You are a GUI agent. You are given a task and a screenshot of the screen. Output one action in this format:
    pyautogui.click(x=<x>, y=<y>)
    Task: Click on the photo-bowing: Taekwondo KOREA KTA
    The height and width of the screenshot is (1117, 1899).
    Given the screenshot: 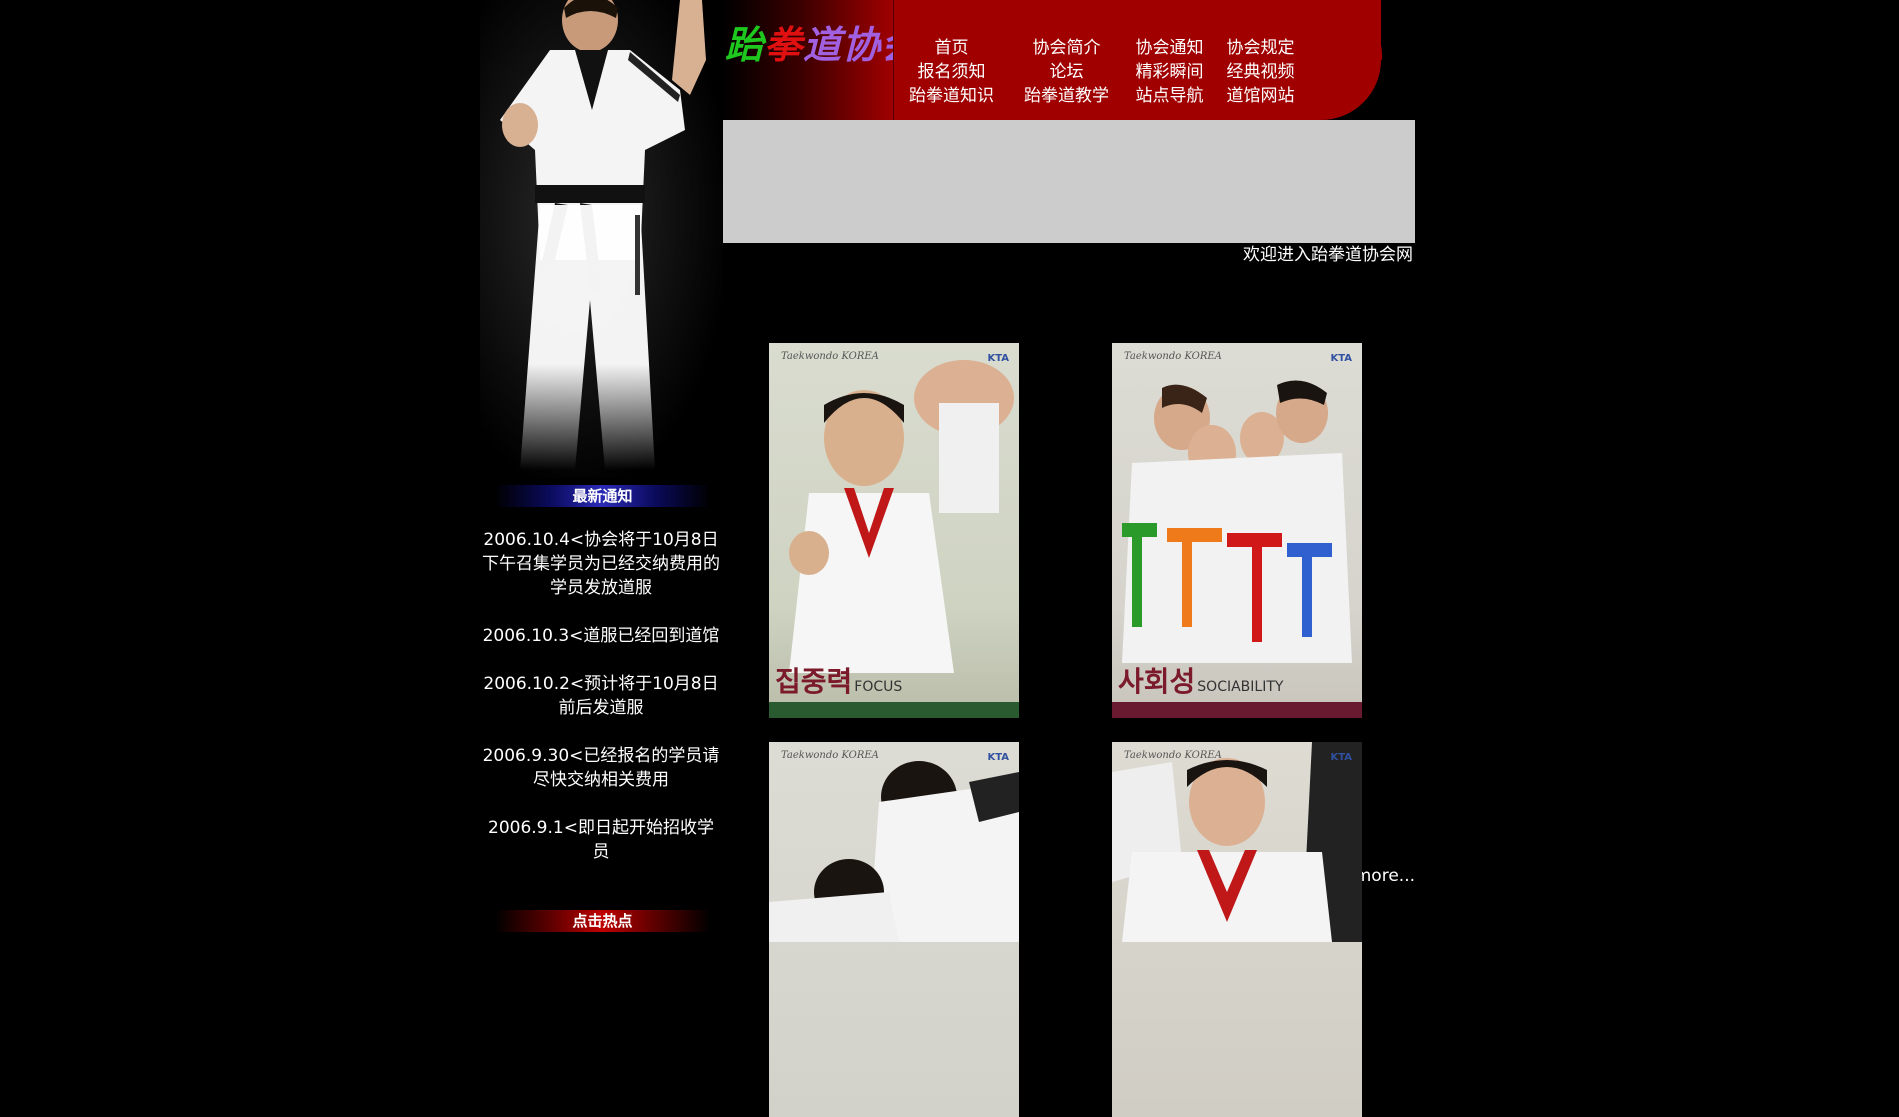 What is the action you would take?
    pyautogui.click(x=894, y=929)
    